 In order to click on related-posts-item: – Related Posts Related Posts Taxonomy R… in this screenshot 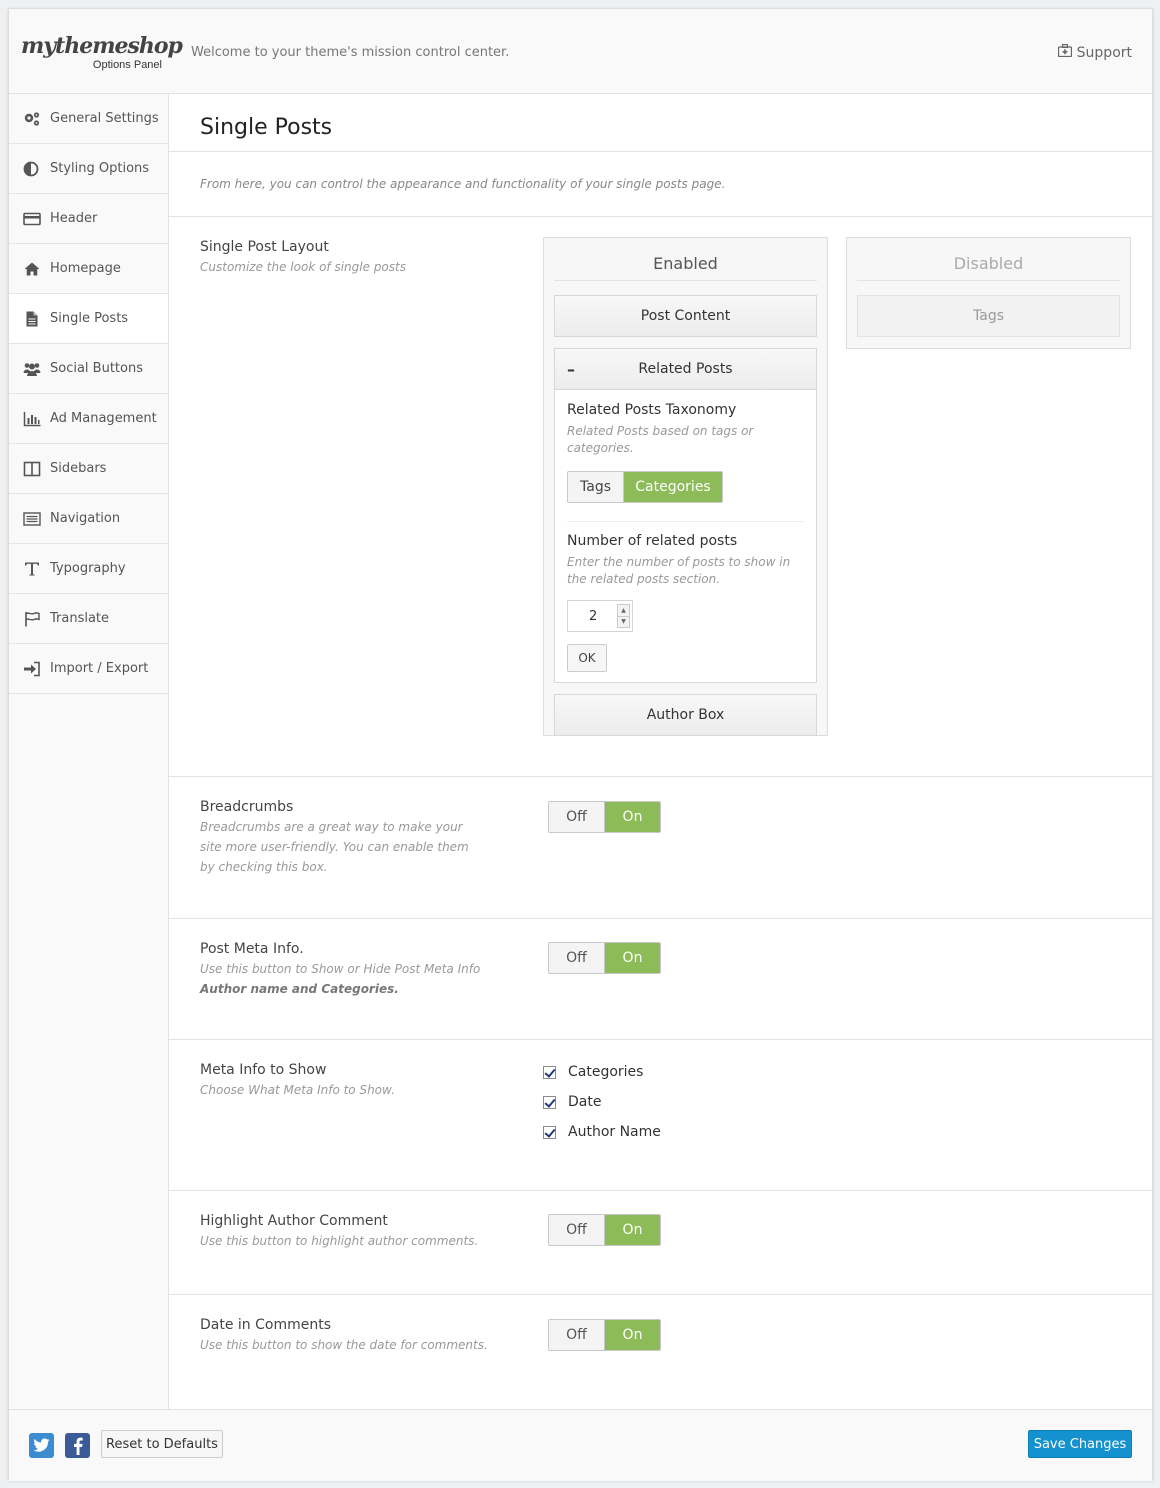, I will do `click(685, 515)`.